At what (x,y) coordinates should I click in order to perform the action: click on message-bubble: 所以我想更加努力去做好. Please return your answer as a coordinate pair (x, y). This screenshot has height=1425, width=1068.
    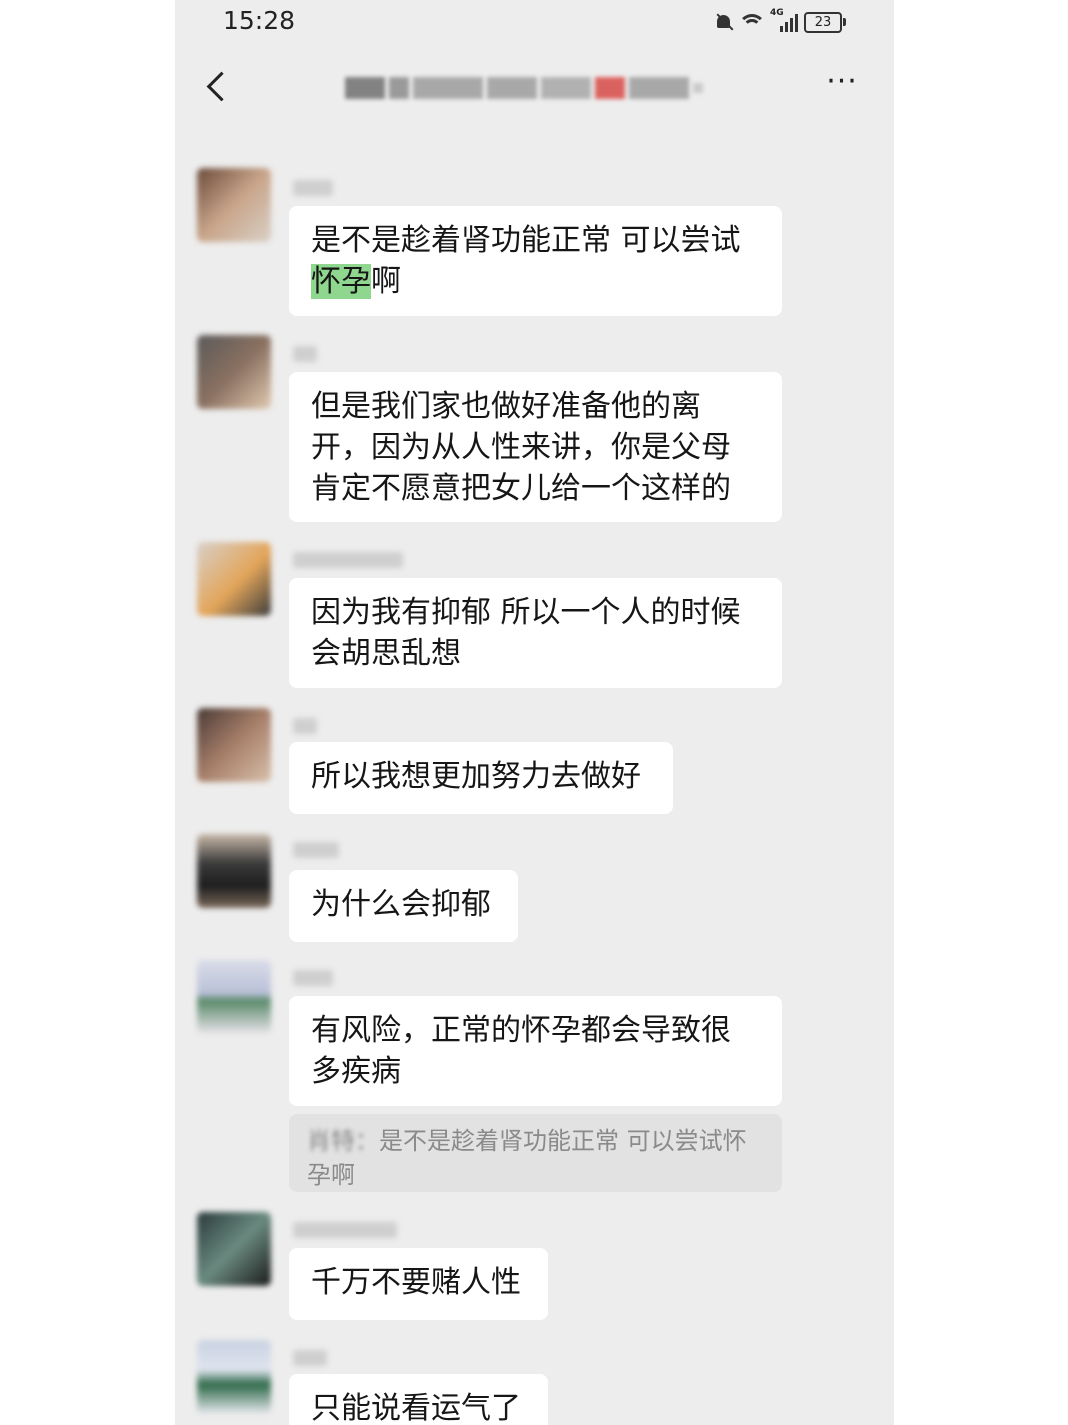
    Looking at the image, I should click on (481, 778).